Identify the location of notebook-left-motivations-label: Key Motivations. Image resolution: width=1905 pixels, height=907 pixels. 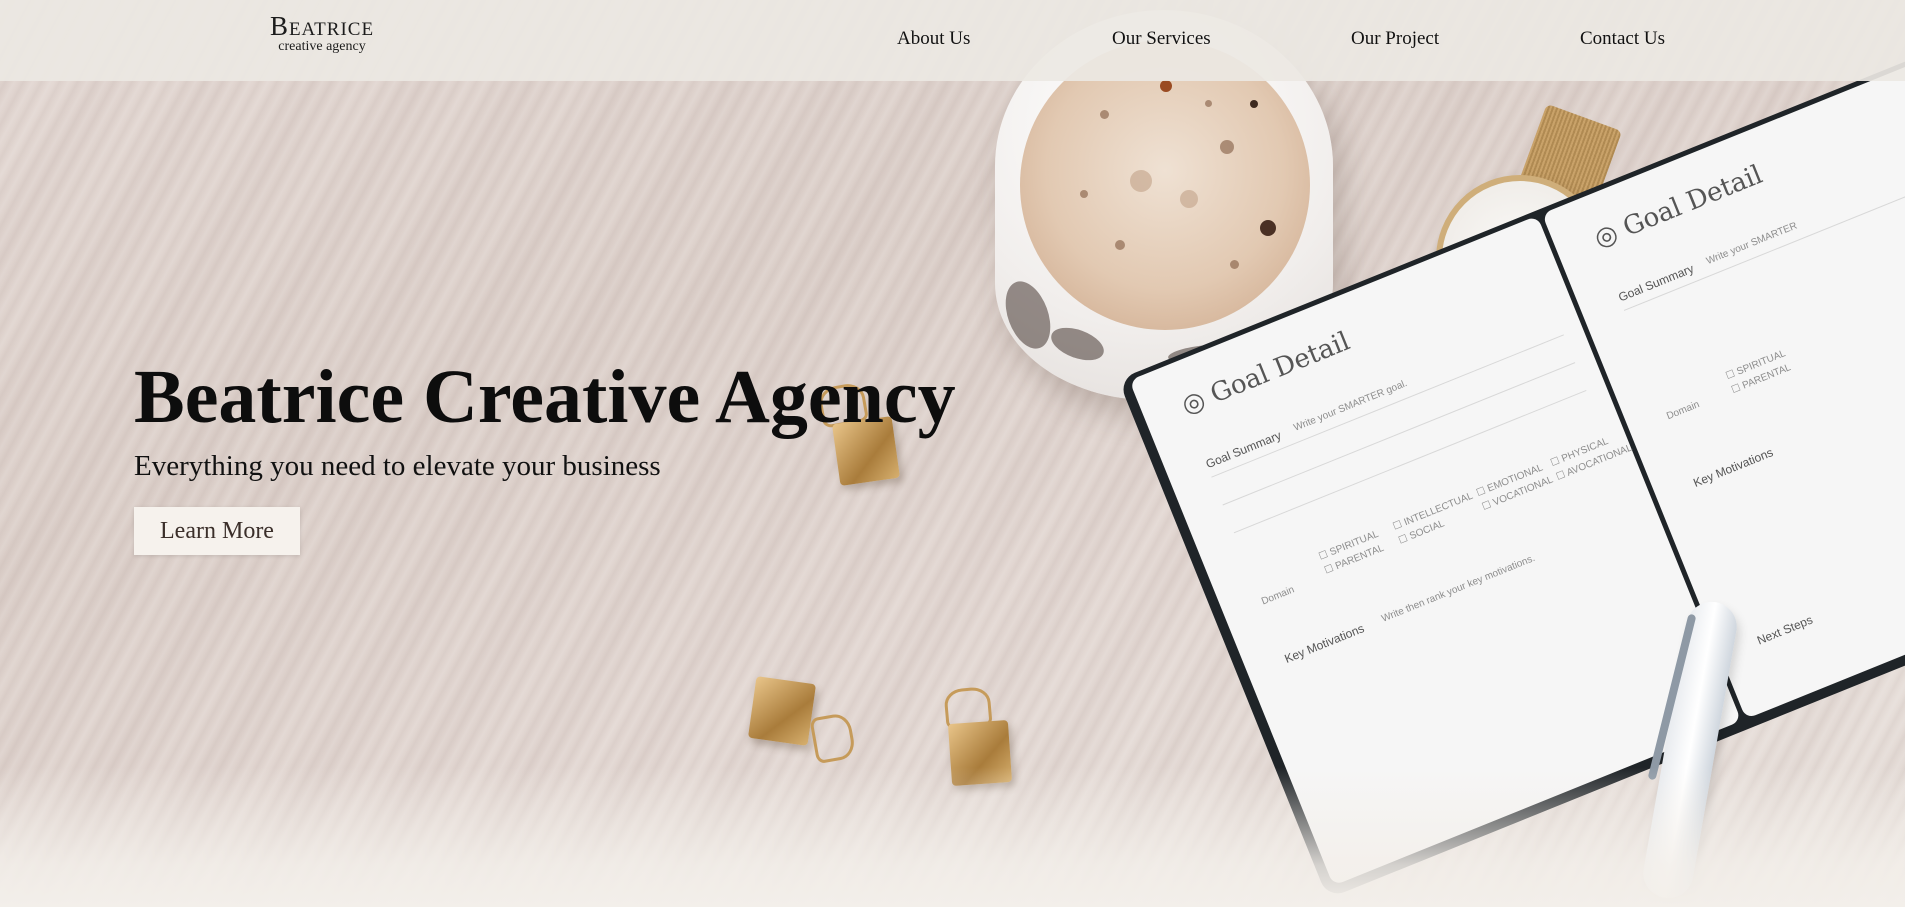
(1324, 643).